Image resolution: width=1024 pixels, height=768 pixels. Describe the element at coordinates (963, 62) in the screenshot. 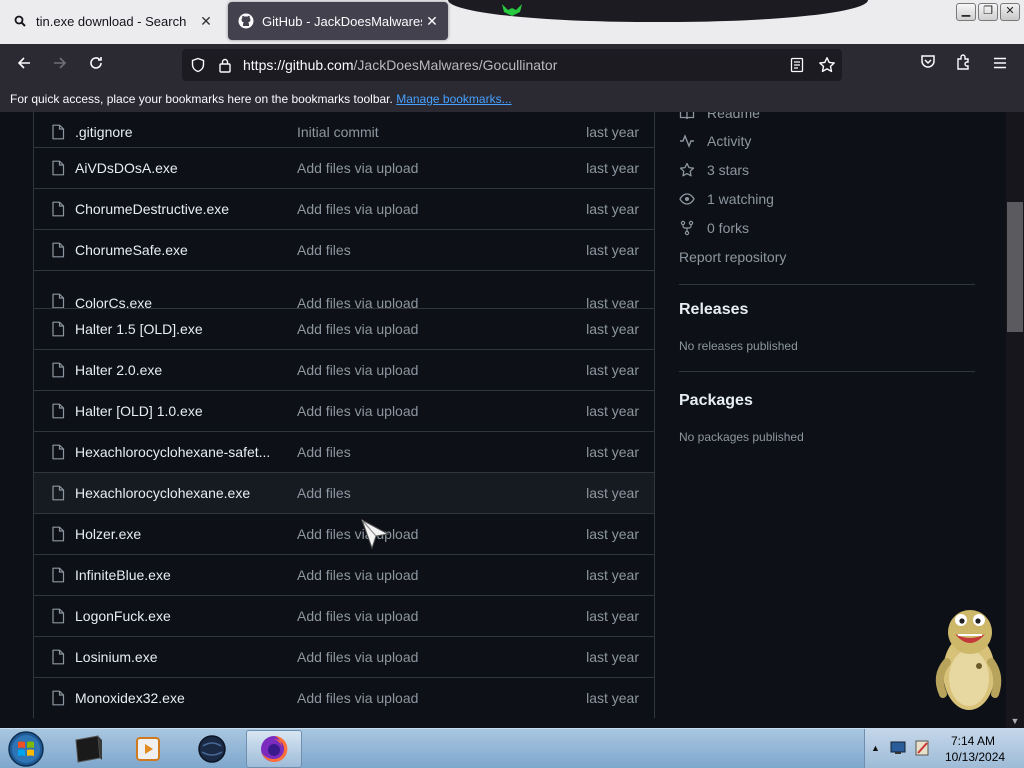

I see `puzzle-icon` at that location.